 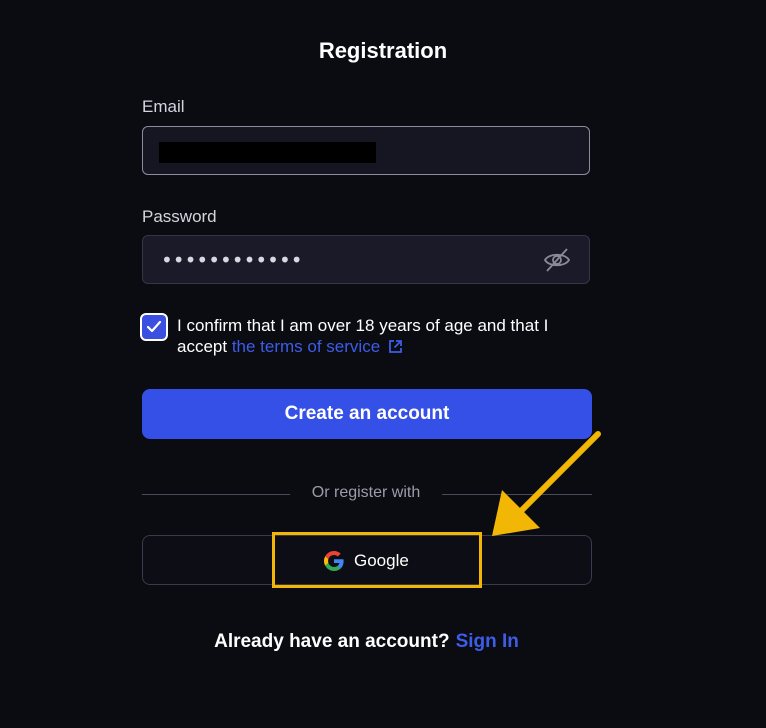 I want to click on eye-slash-icon, so click(x=557, y=260).